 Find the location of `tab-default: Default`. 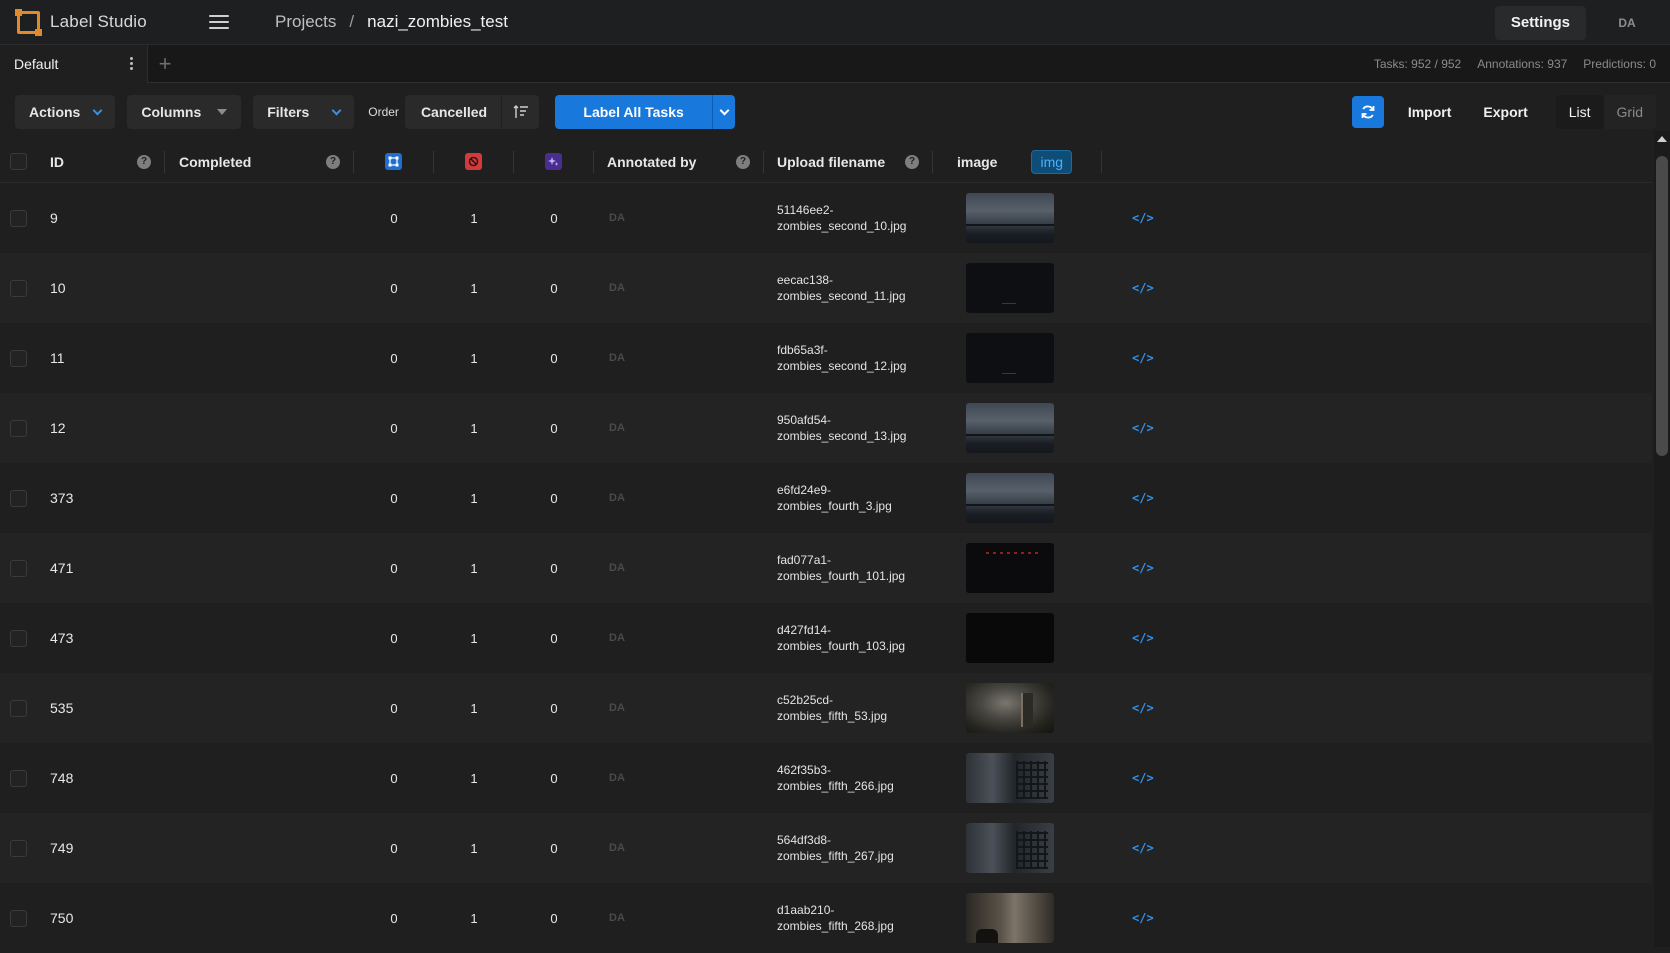

tab-default: Default is located at coordinates (74, 63).